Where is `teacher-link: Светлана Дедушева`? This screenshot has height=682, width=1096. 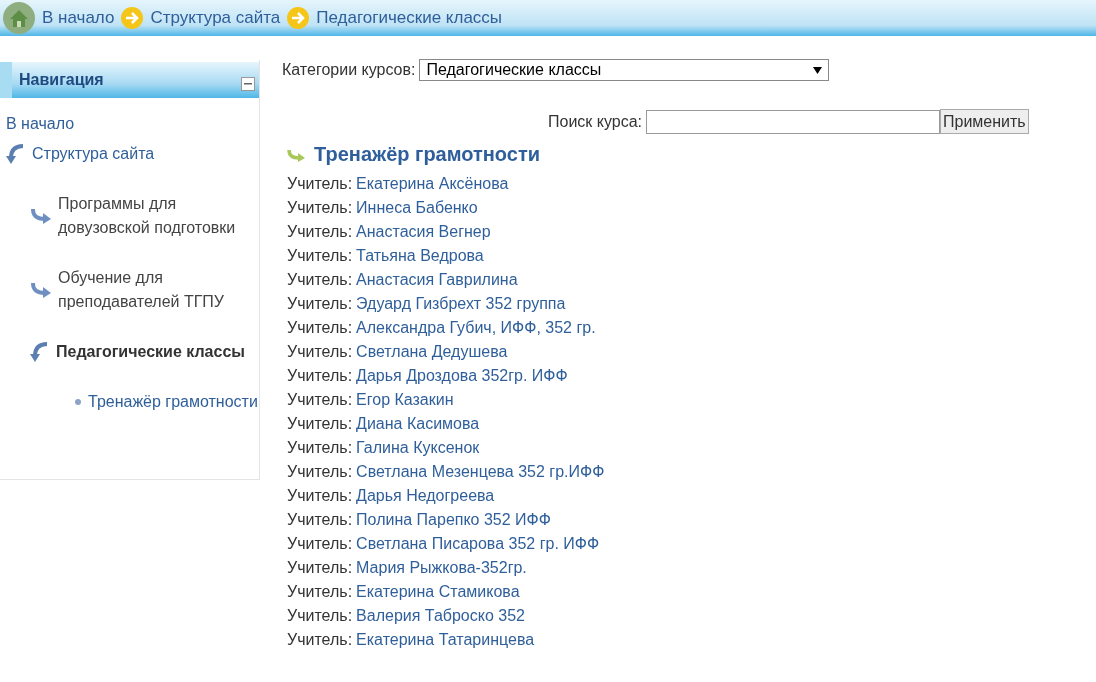 teacher-link: Светлана Дедушева is located at coordinates (432, 352).